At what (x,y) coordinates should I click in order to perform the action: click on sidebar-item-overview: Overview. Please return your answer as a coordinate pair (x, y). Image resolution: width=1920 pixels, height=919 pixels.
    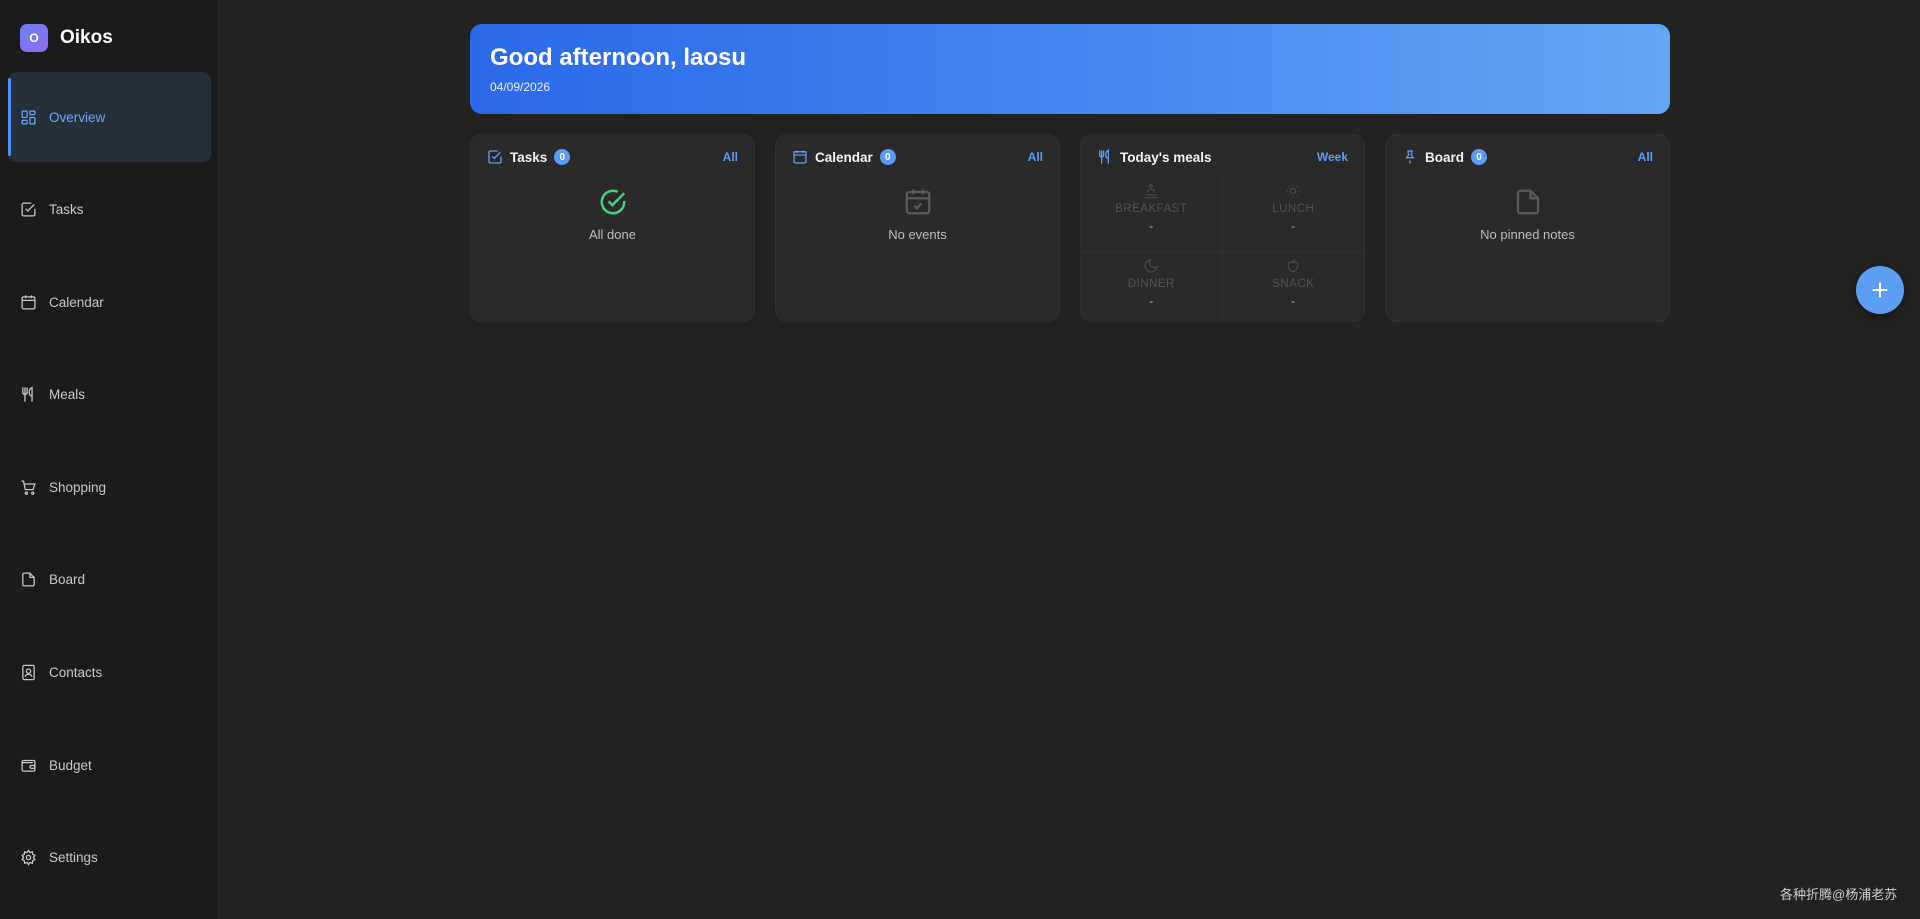
    Looking at the image, I should click on (109, 117).